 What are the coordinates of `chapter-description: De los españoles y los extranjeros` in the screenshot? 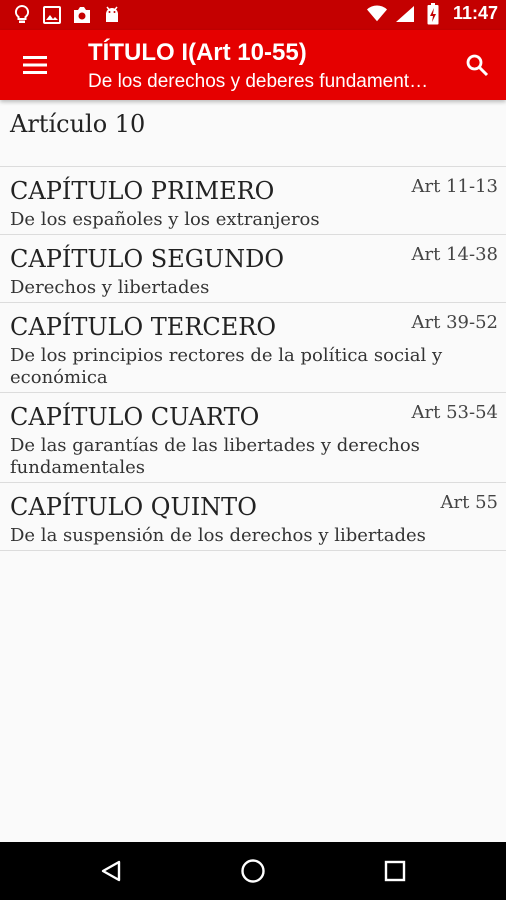 It's located at (165, 219).